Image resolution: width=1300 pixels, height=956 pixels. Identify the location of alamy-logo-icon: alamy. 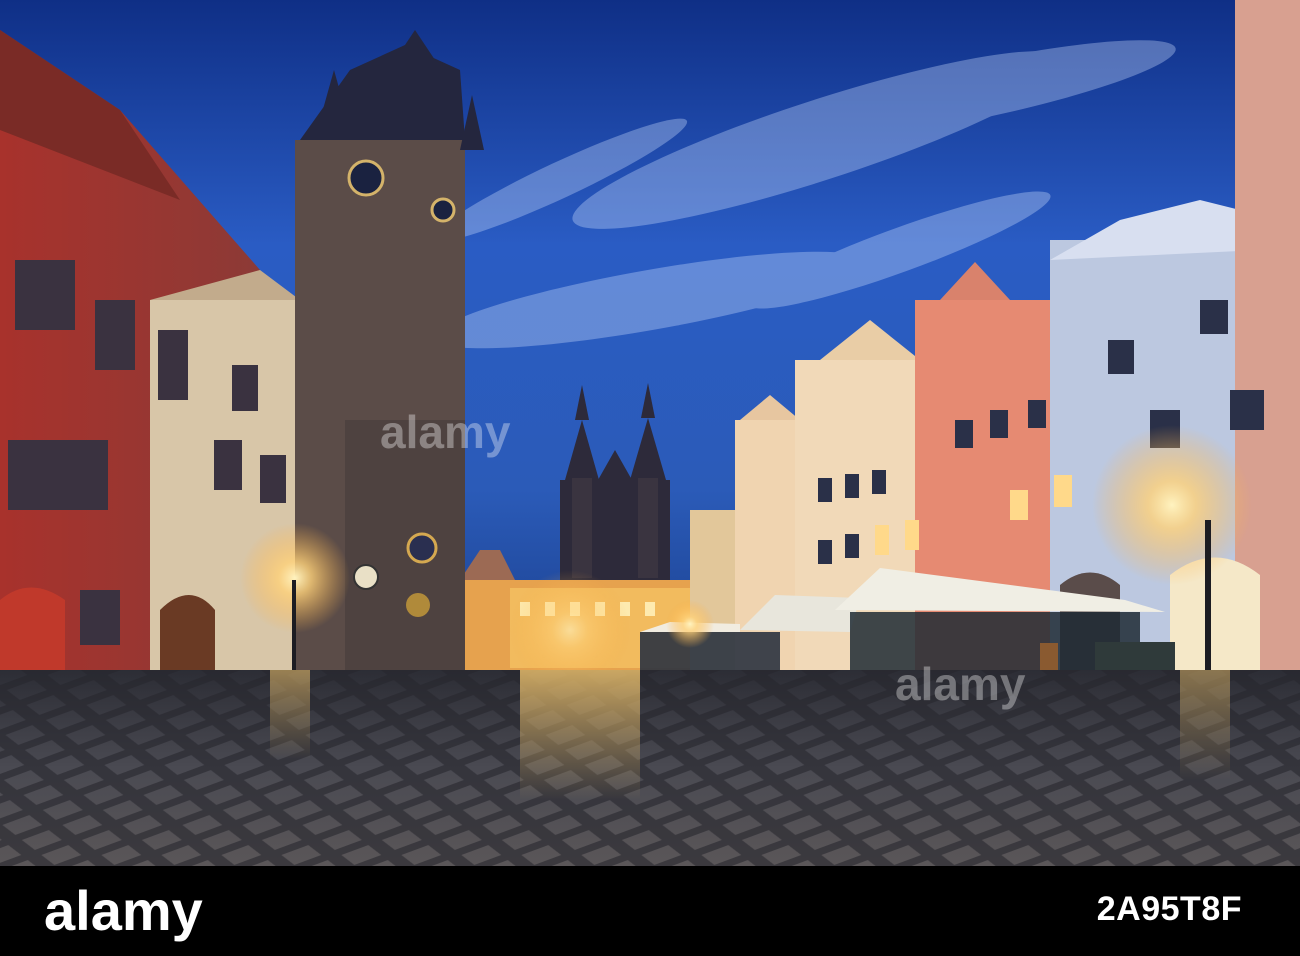
(123, 910).